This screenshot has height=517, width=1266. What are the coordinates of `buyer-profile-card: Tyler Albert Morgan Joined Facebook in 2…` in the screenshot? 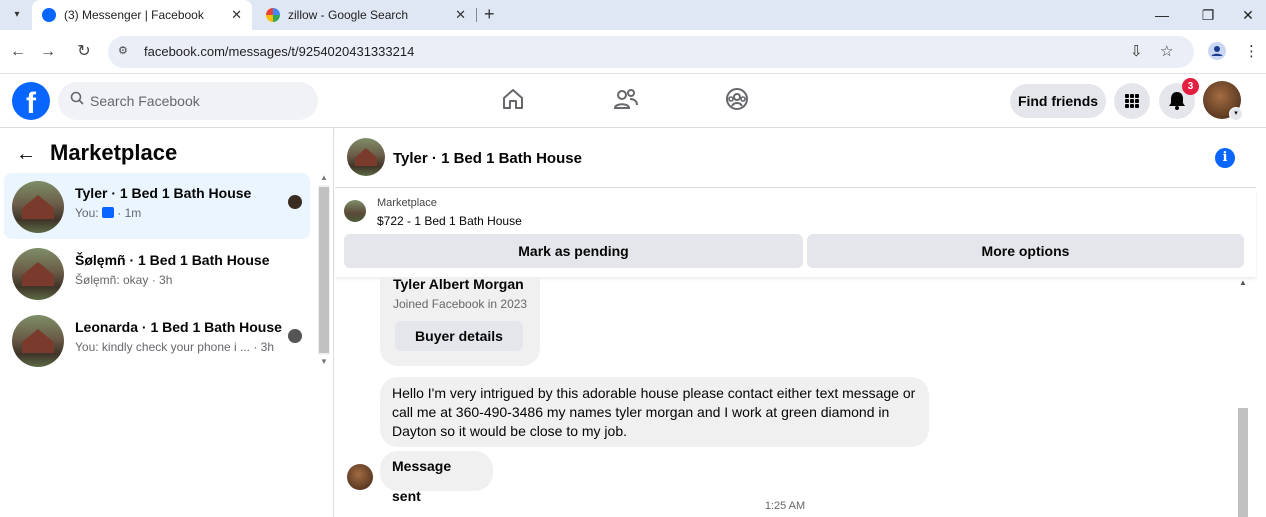 It's located at (460, 322).